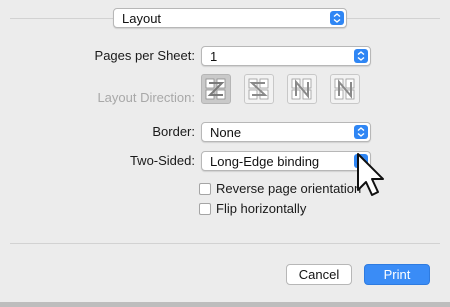  What do you see at coordinates (226, 132) in the screenshot?
I see `border-value: None` at bounding box center [226, 132].